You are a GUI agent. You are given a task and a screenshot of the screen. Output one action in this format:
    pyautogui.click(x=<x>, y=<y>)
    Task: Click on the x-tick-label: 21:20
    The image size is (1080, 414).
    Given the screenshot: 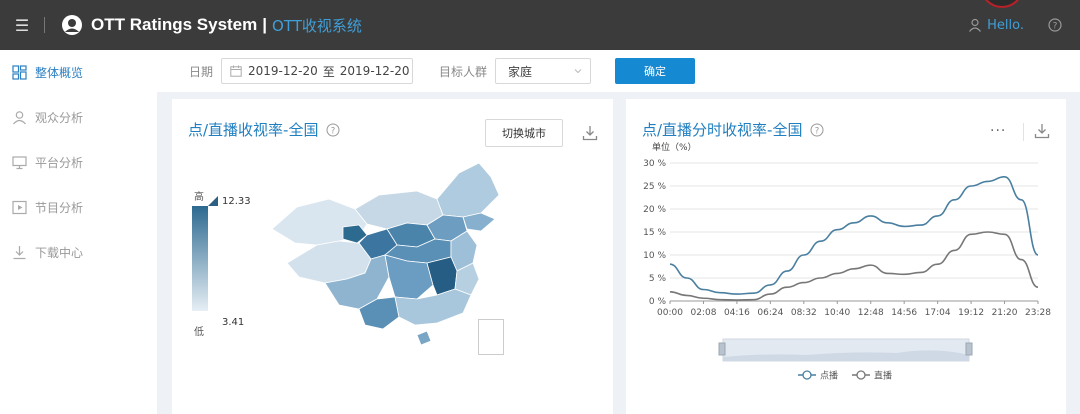 What is the action you would take?
    pyautogui.click(x=1005, y=313)
    